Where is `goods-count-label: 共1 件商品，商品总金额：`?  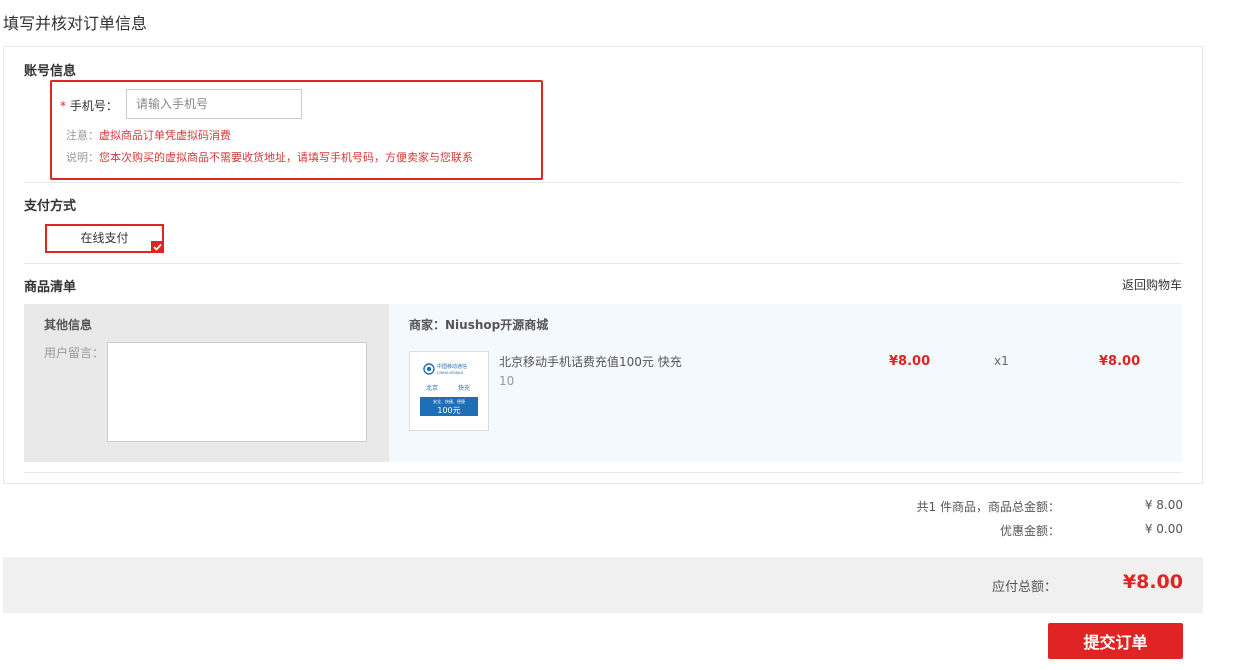 goods-count-label: 共1 件商品，商品总金额： is located at coordinates (988, 507).